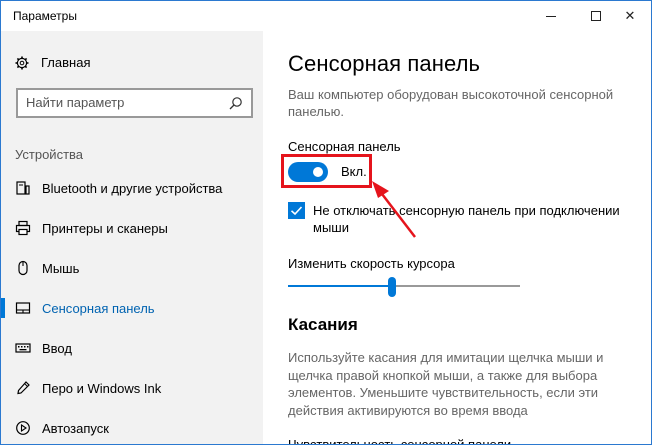 This screenshot has width=652, height=445. I want to click on touchpad-toggle-label: Сенсорная панель, so click(344, 146).